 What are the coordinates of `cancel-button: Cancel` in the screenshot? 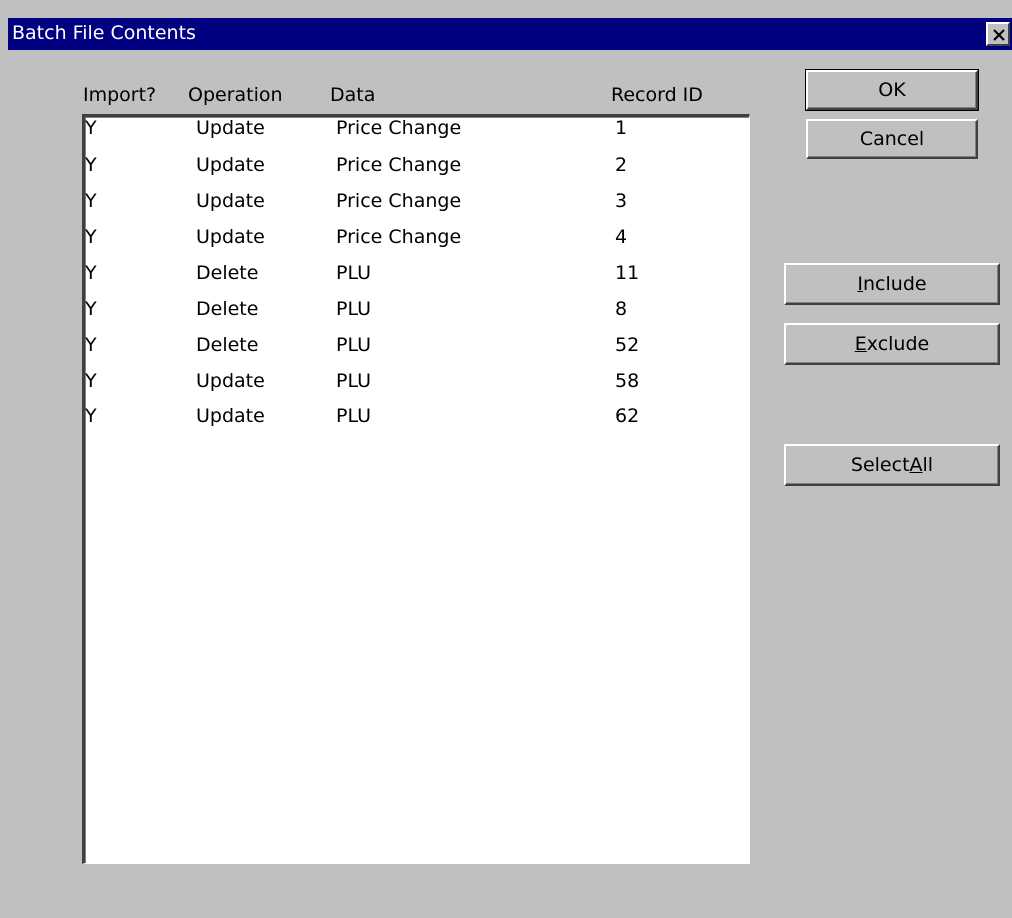 It's located at (892, 139).